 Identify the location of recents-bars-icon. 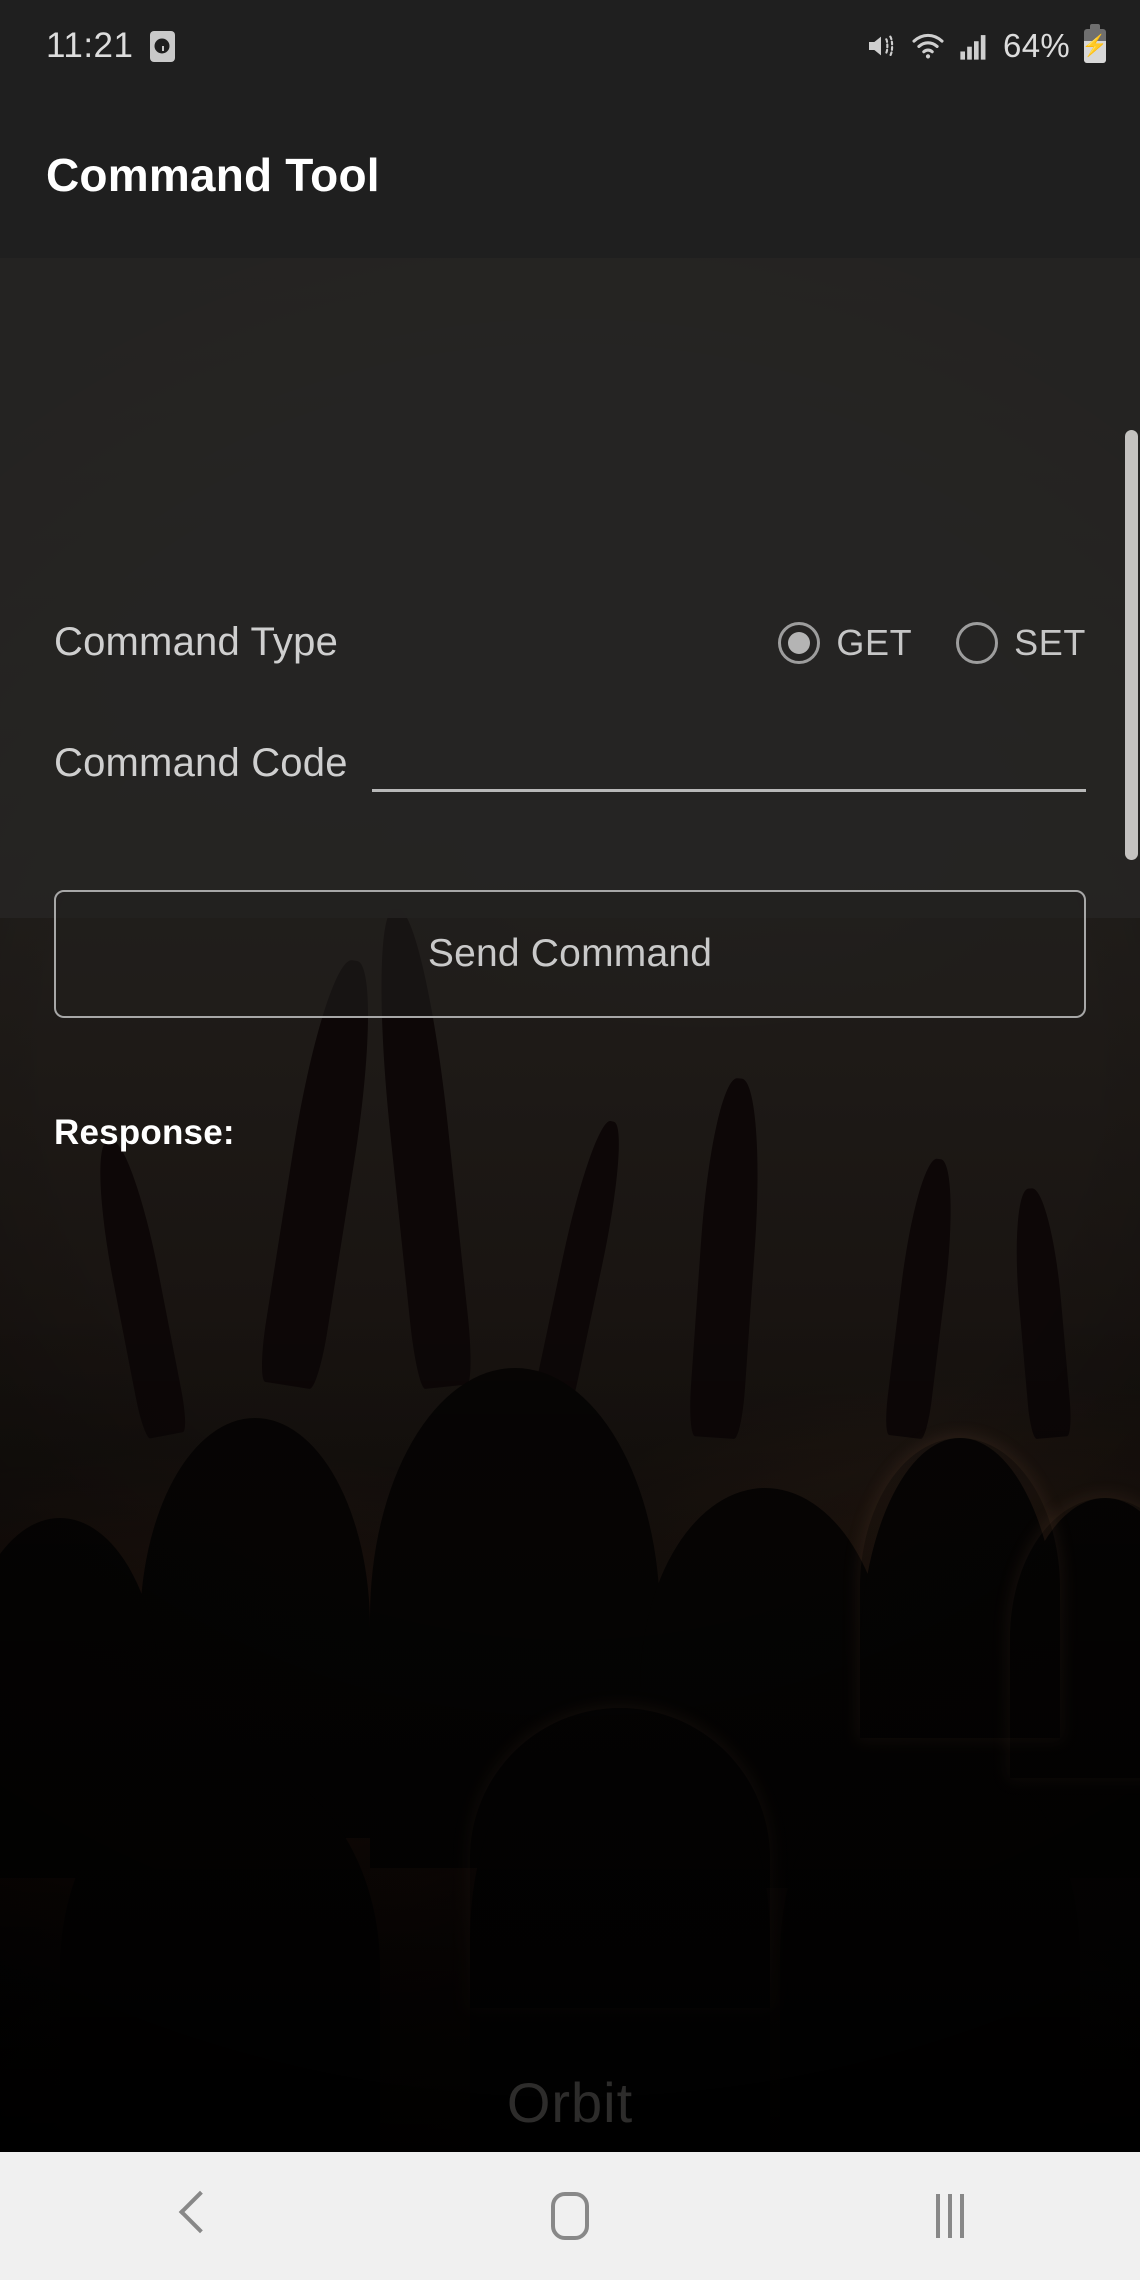
(950, 2216).